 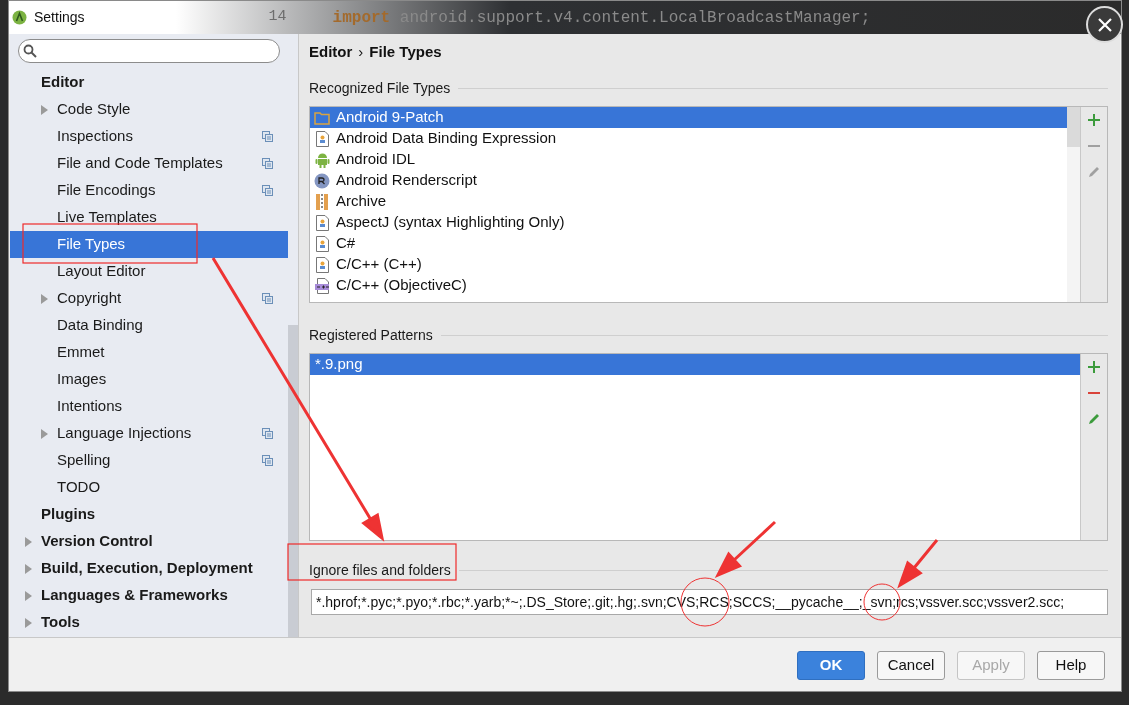 What do you see at coordinates (19, 17) in the screenshot?
I see `app-logo-icon` at bounding box center [19, 17].